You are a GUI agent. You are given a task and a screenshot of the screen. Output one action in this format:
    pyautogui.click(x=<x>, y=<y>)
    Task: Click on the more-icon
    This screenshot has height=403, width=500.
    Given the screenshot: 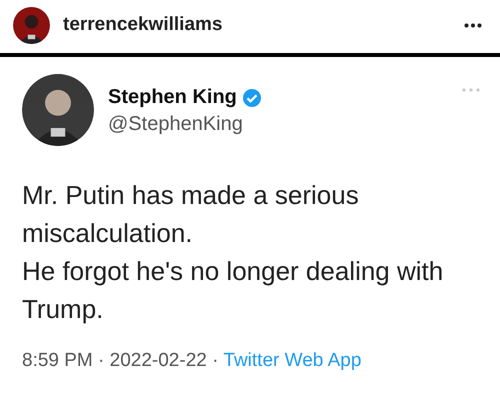 What is the action you would take?
    pyautogui.click(x=473, y=25)
    